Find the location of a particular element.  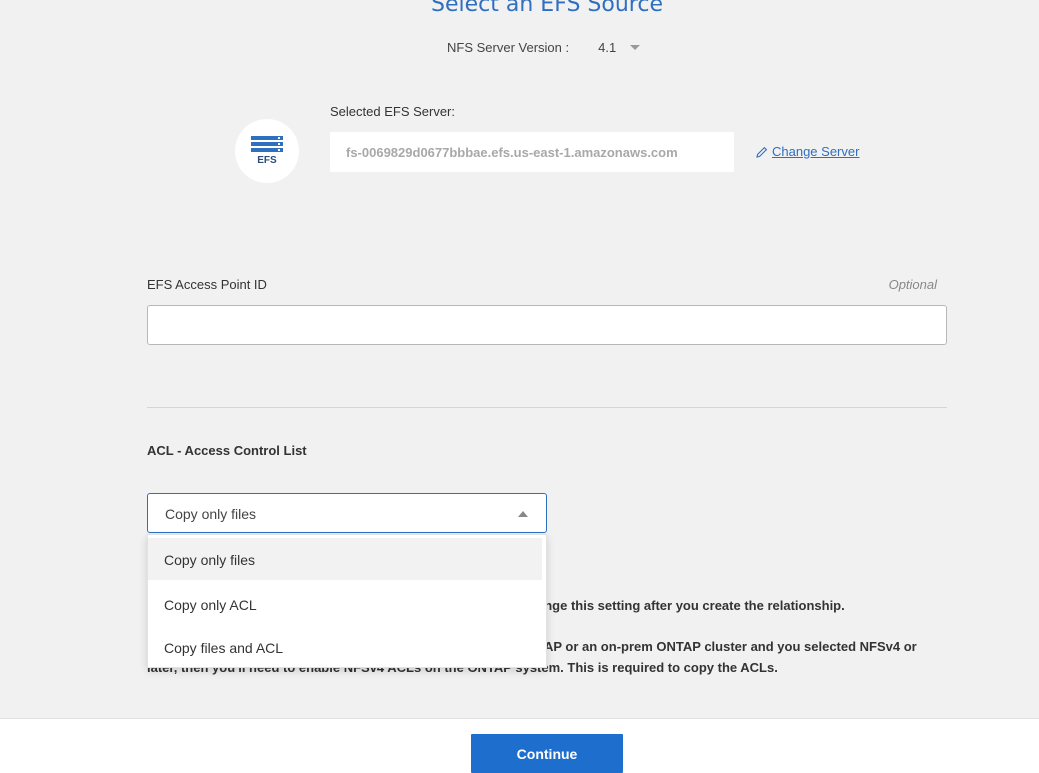

continue-button: Continue is located at coordinates (547, 753).